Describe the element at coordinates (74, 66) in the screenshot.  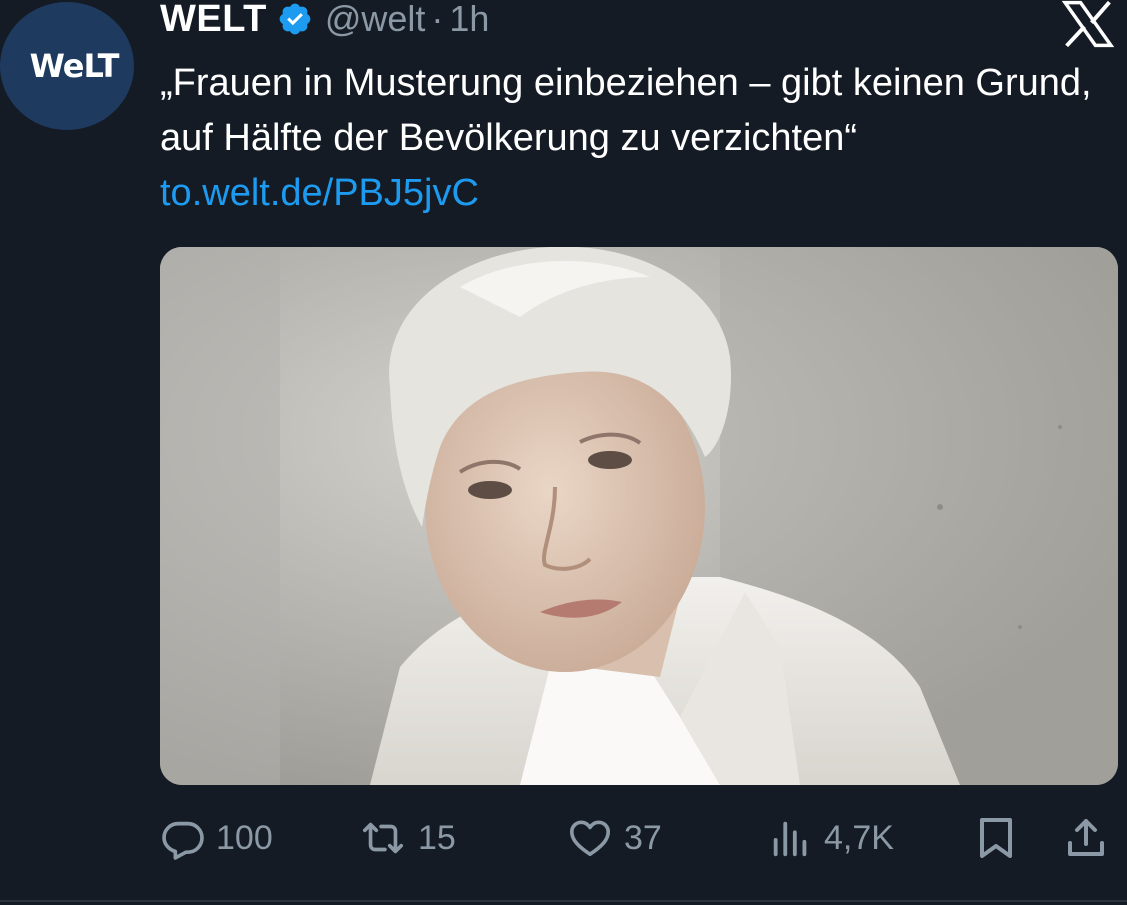
I see `avatar-logo-text: WeLT` at that location.